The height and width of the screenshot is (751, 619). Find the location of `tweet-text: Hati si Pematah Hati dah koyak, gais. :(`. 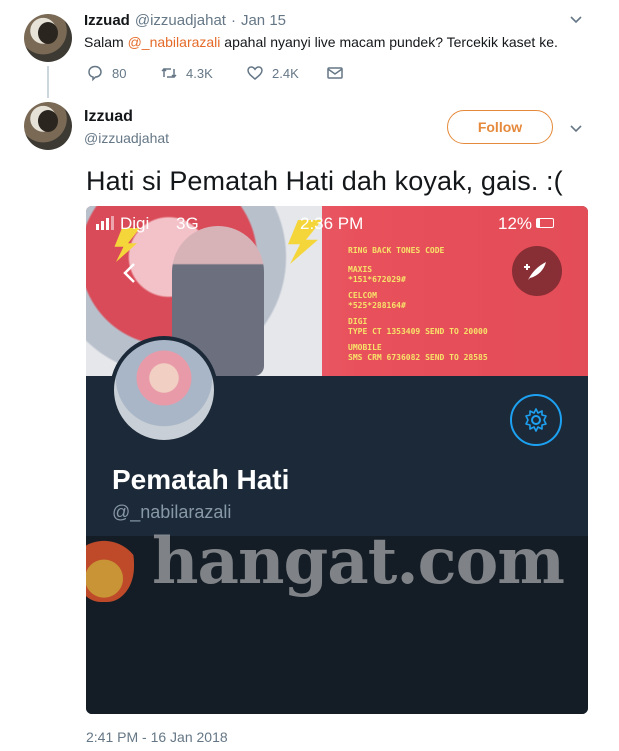

tweet-text: Hati si Pematah Hati dah koyak, gais. :( is located at coordinates (324, 181).